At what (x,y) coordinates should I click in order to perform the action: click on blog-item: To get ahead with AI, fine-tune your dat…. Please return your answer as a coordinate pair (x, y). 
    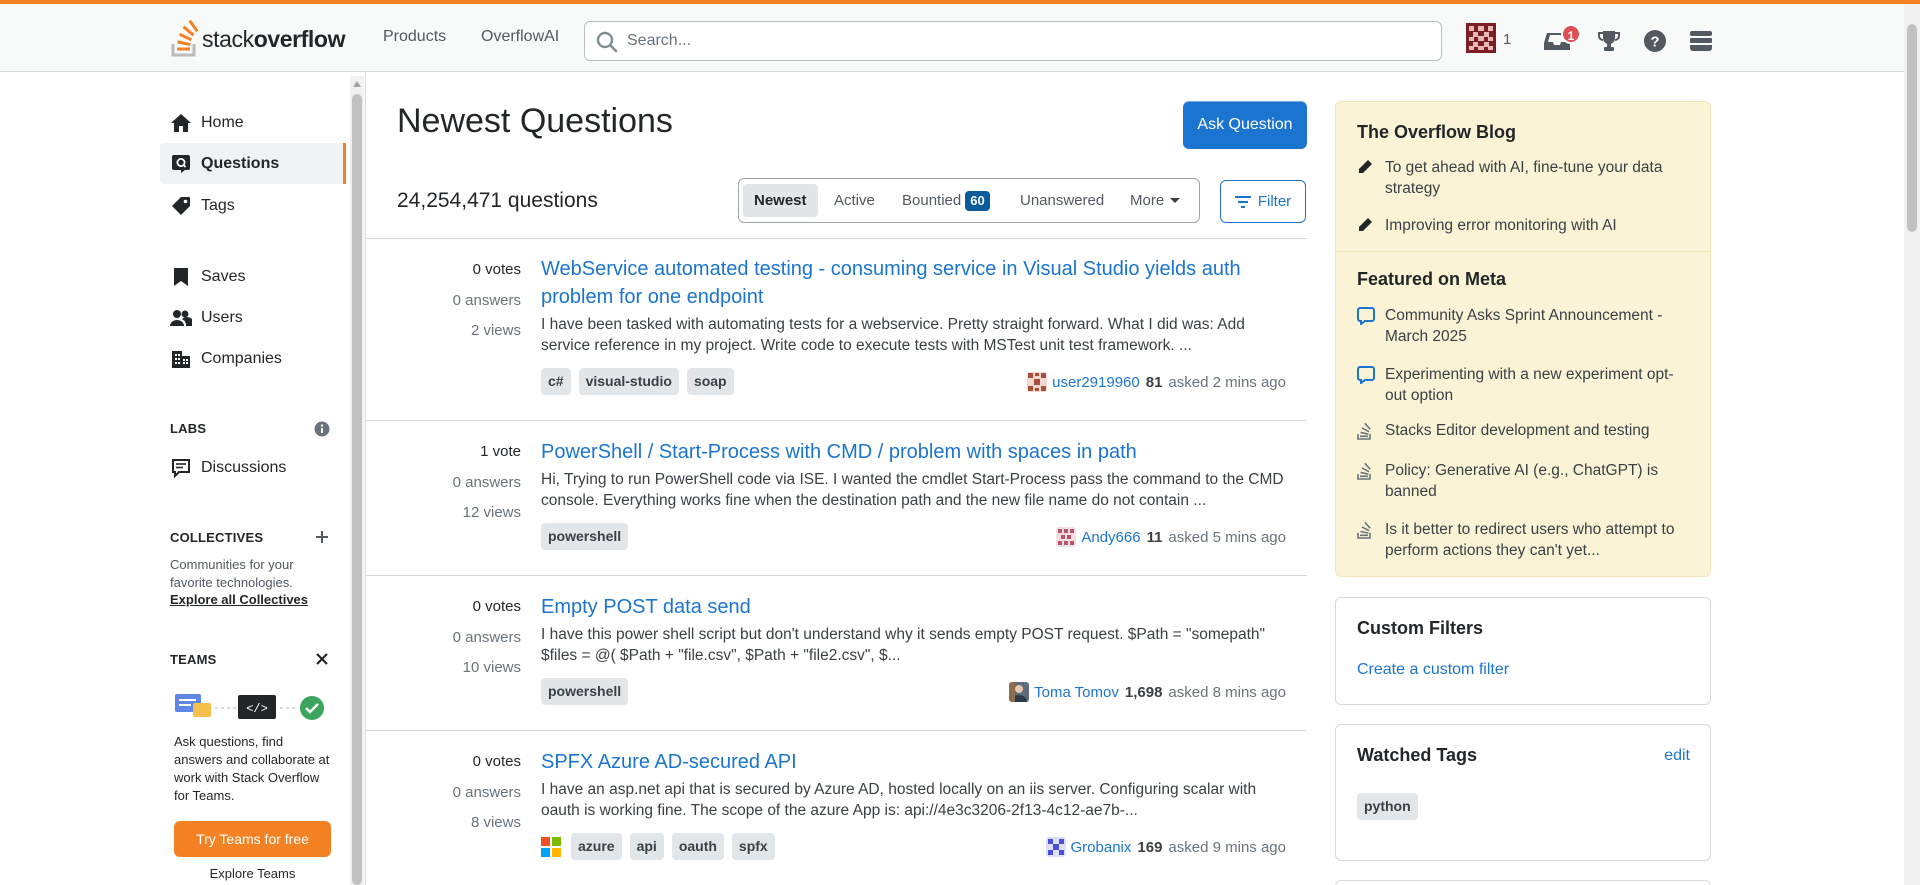
    Looking at the image, I should click on (1524, 178).